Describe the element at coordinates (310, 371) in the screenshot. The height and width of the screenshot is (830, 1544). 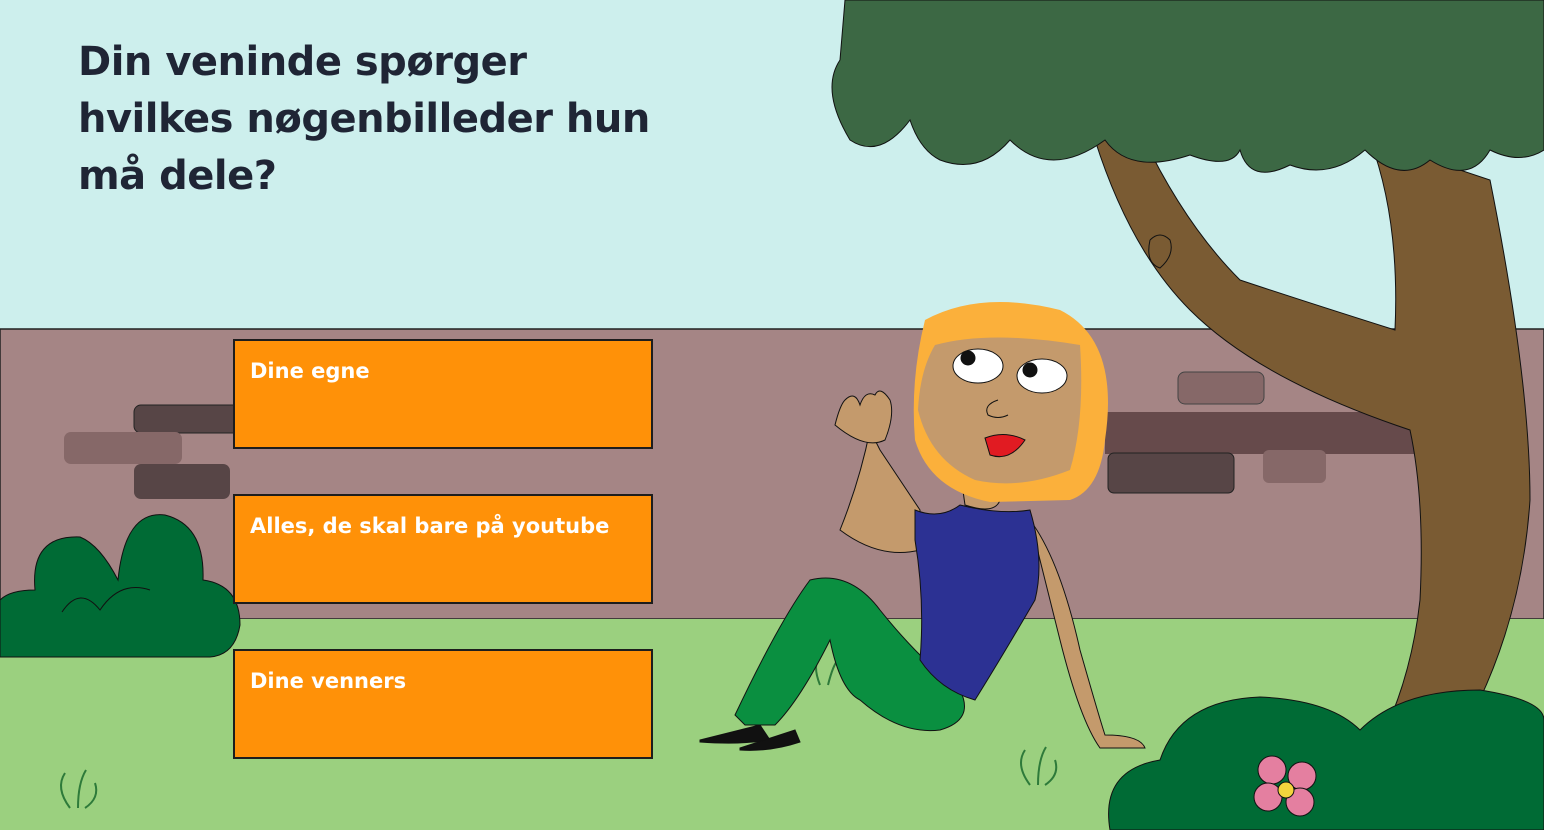
I see `answer-label: Dine egne` at that location.